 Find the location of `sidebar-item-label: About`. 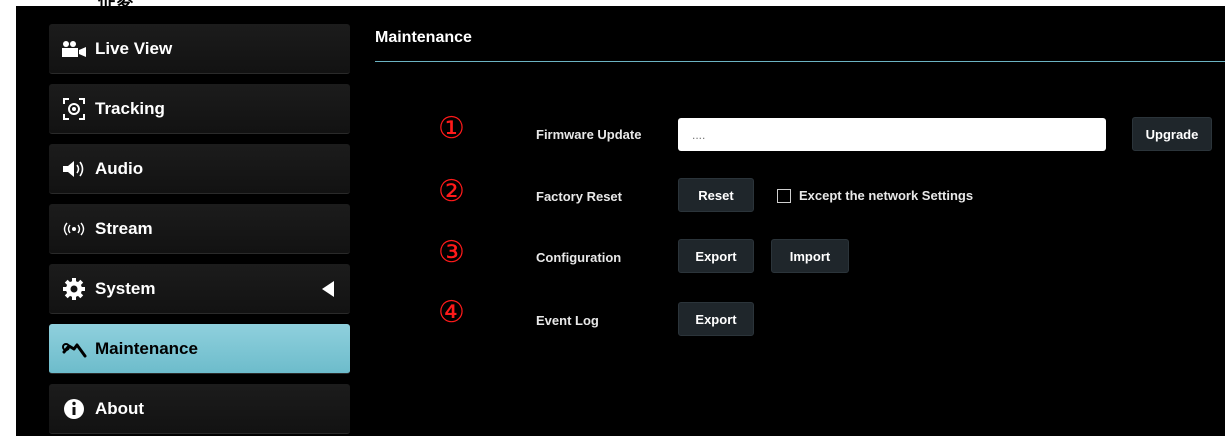

sidebar-item-label: About is located at coordinates (120, 408).